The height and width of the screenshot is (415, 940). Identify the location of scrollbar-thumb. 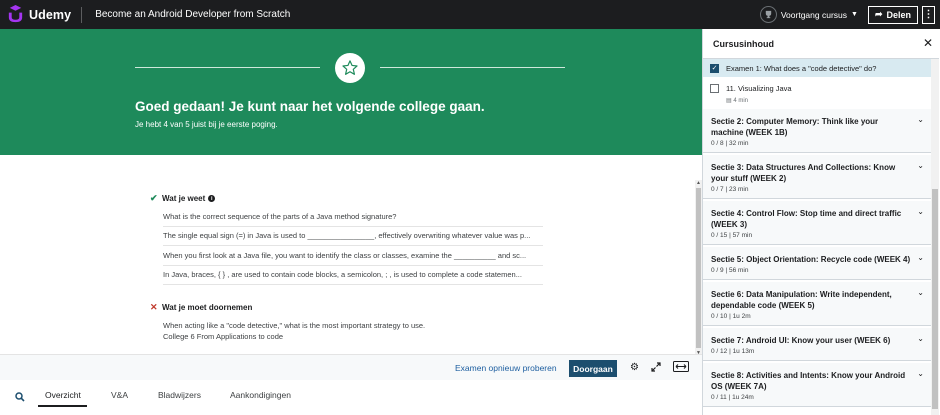
(698, 268).